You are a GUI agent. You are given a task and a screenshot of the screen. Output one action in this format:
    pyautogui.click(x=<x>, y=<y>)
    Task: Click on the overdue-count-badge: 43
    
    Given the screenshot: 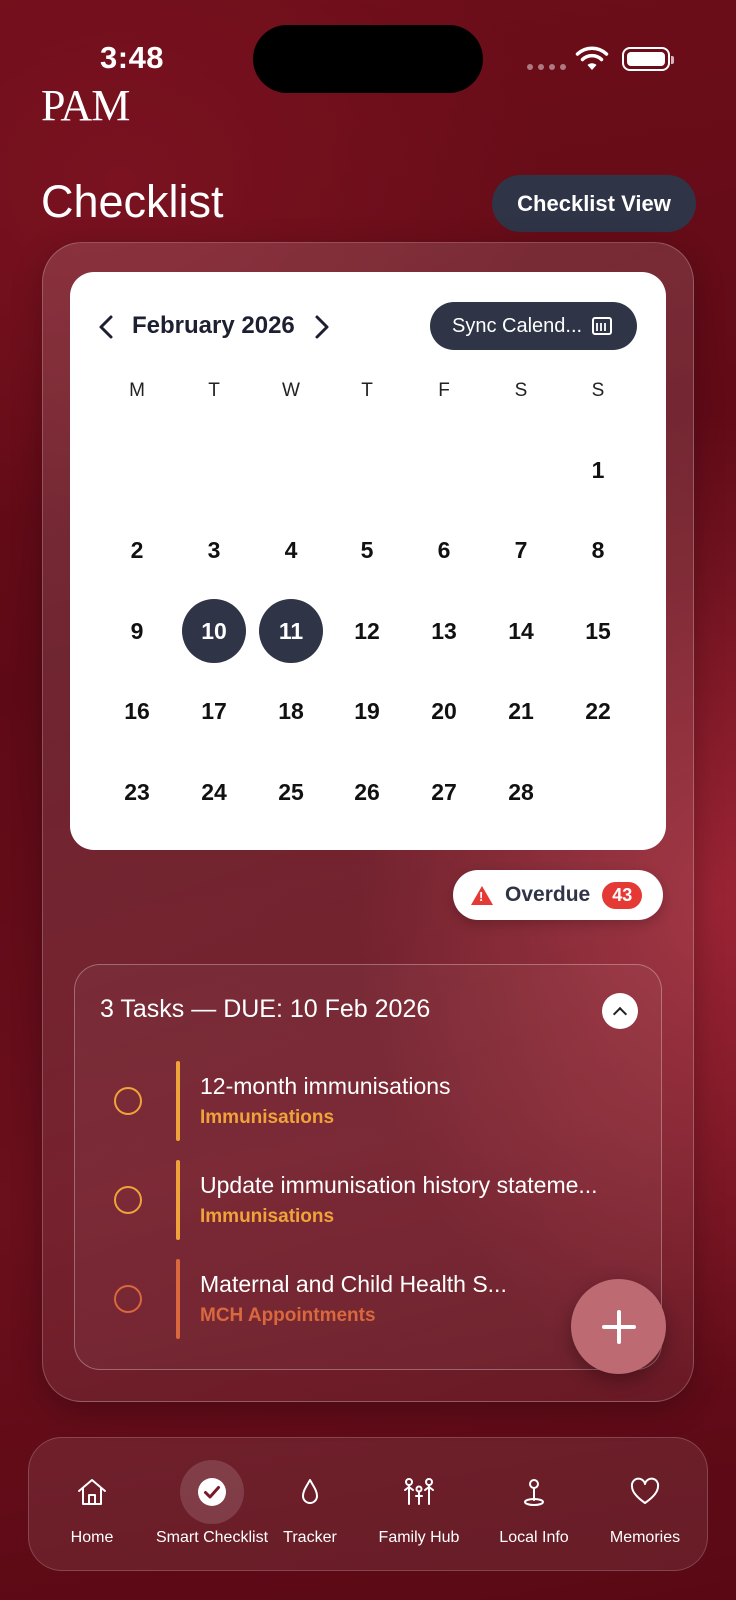 What is the action you would take?
    pyautogui.click(x=622, y=895)
    